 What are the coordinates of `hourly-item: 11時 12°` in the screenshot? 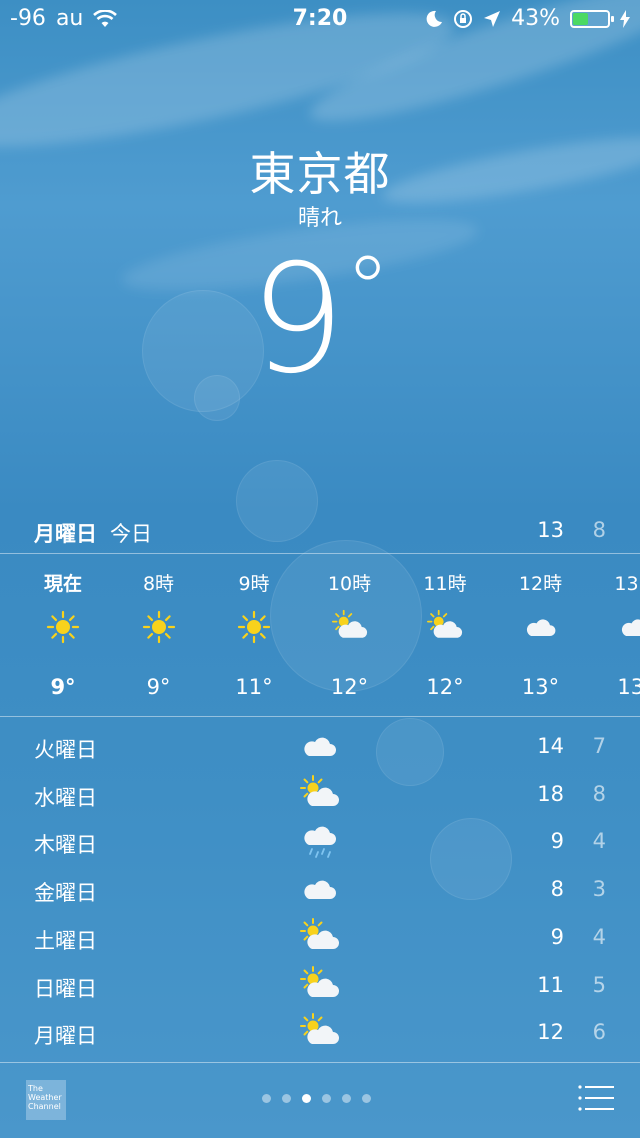 It's located at (445, 634).